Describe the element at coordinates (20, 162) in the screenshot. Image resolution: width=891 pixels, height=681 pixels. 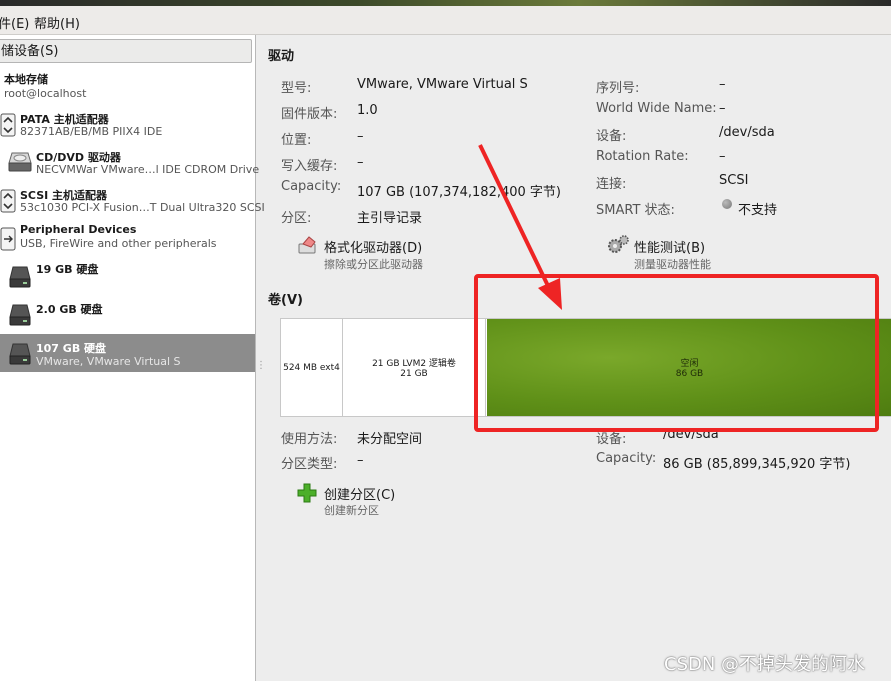
I see `optical-drive-icon` at that location.